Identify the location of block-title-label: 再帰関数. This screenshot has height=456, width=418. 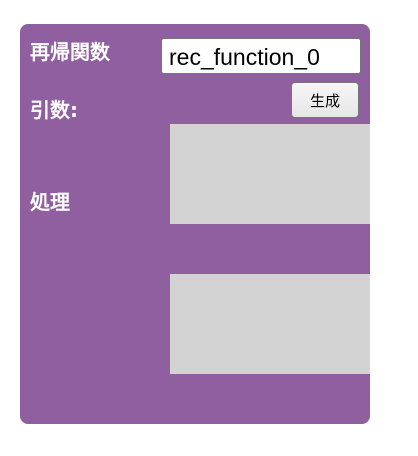
(70, 52).